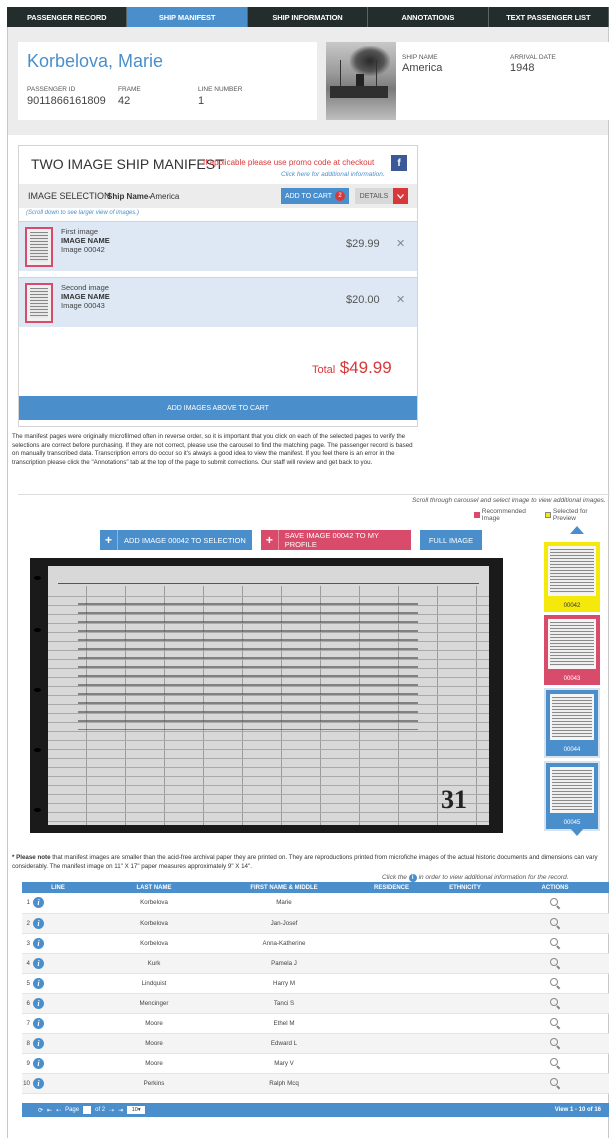 The width and height of the screenshot is (616, 1138). I want to click on passenger-id-label: PASSENGER ID, so click(51, 89).